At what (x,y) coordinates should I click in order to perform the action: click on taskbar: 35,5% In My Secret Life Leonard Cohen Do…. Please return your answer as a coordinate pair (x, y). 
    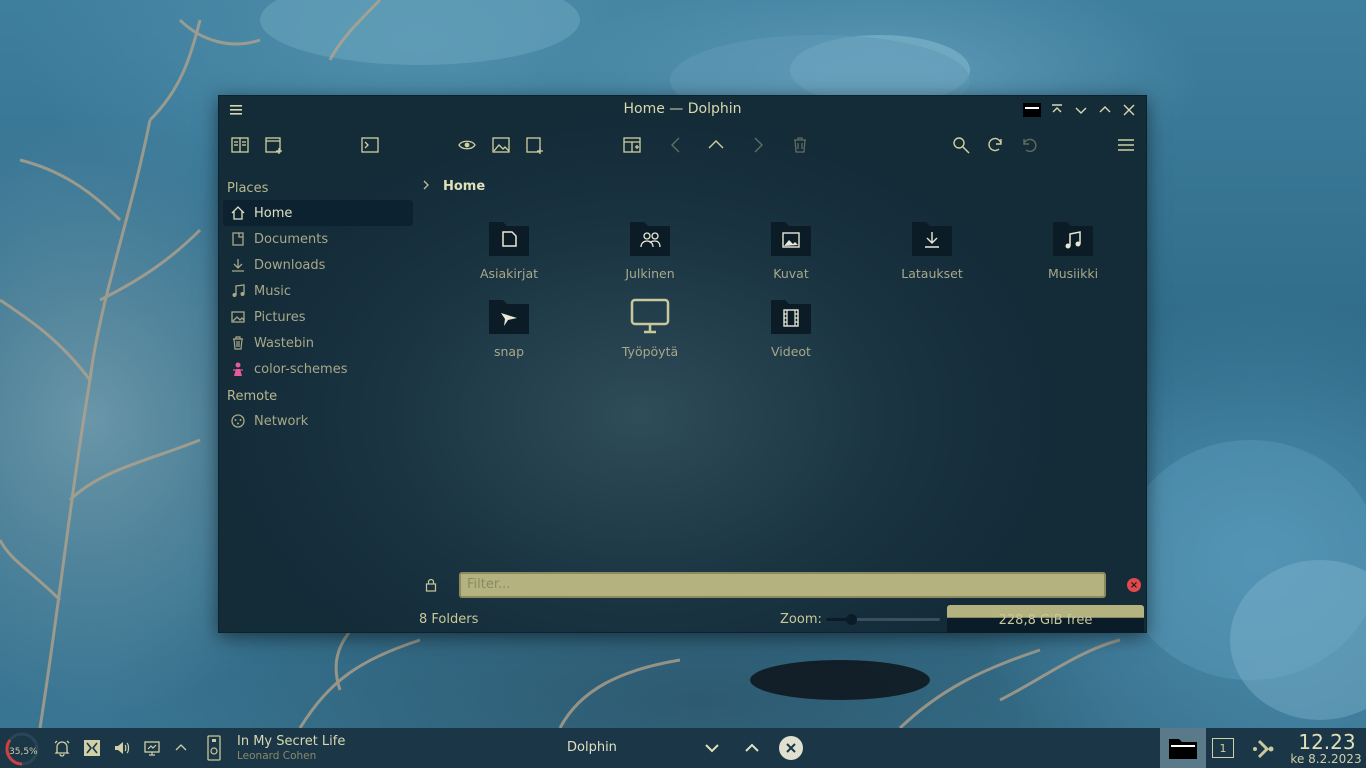
    Looking at the image, I should click on (683, 748).